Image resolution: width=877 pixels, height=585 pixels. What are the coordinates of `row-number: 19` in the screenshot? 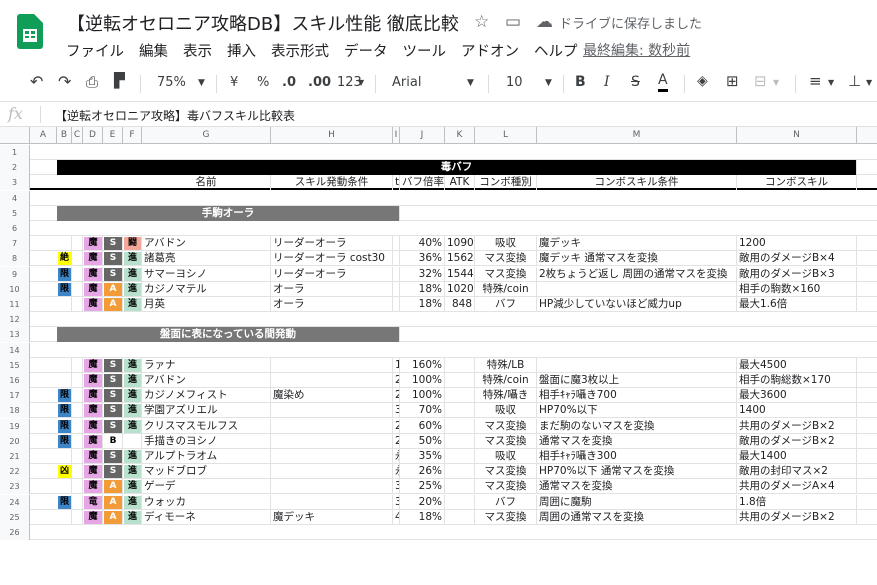 It's located at (15, 426).